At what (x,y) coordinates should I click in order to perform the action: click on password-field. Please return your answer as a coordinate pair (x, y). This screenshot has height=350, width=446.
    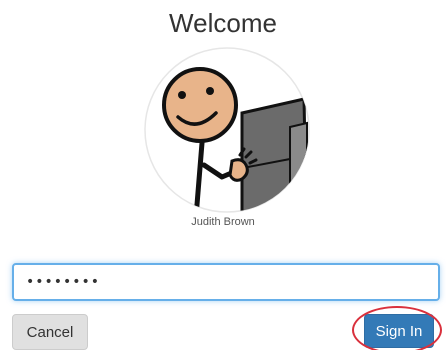
    Looking at the image, I should click on (226, 282).